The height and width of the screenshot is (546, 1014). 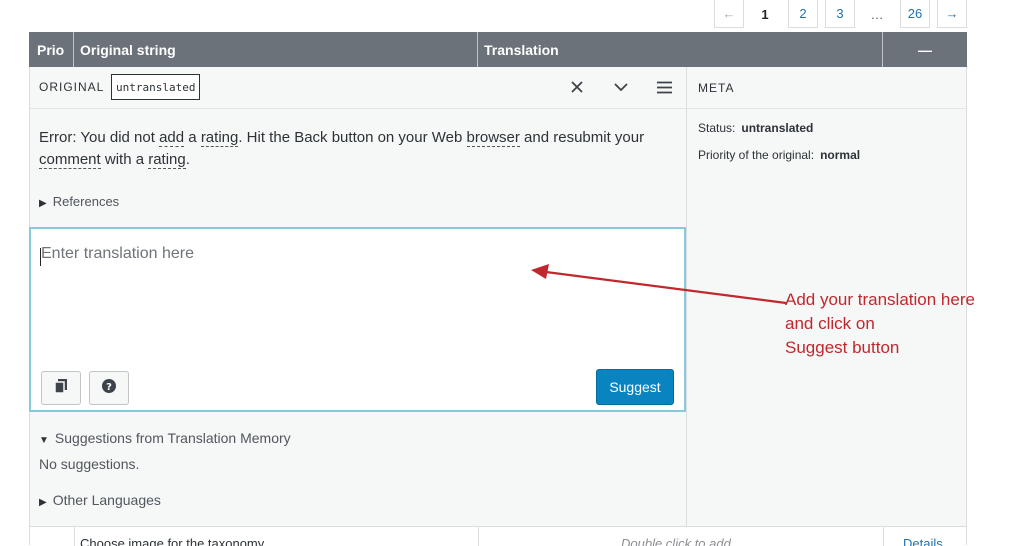 What do you see at coordinates (842, 347) in the screenshot?
I see `annotation-line: Suggest button` at bounding box center [842, 347].